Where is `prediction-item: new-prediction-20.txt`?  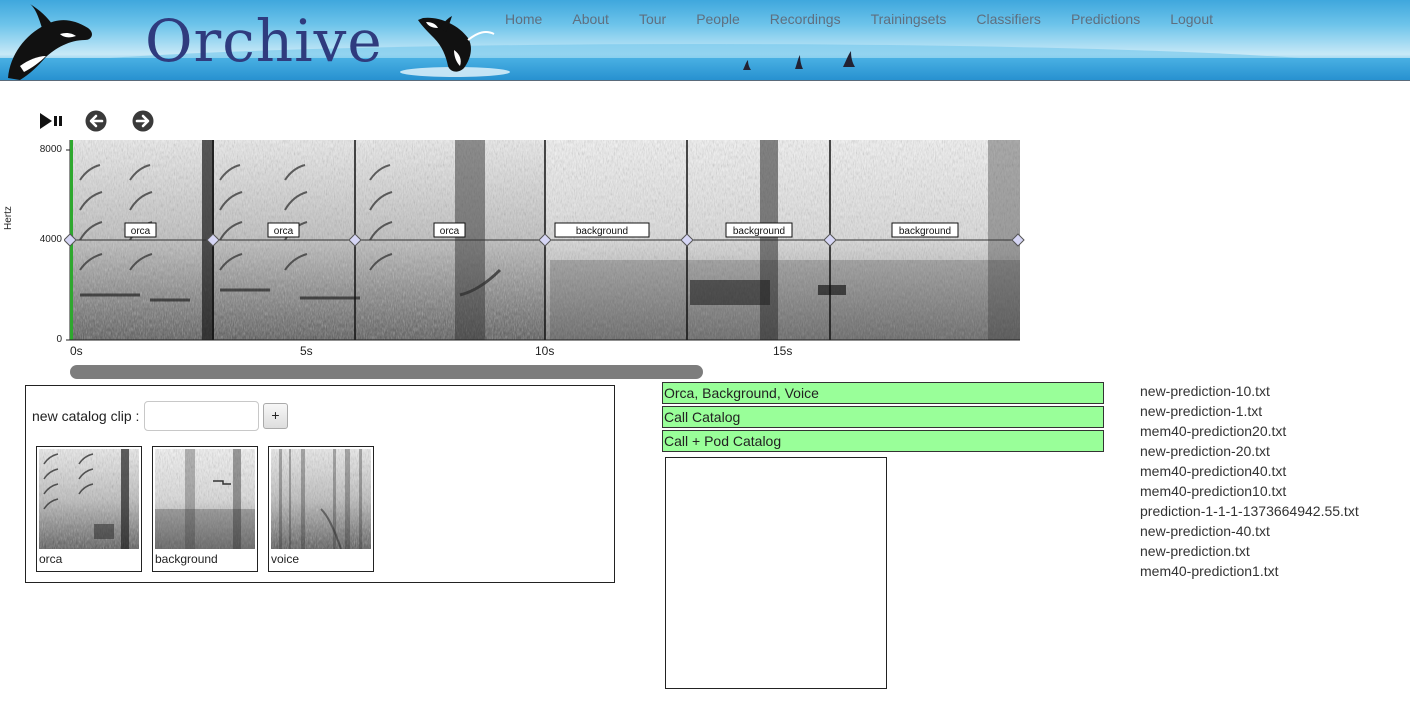
prediction-item: new-prediction-20.txt is located at coordinates (1249, 451).